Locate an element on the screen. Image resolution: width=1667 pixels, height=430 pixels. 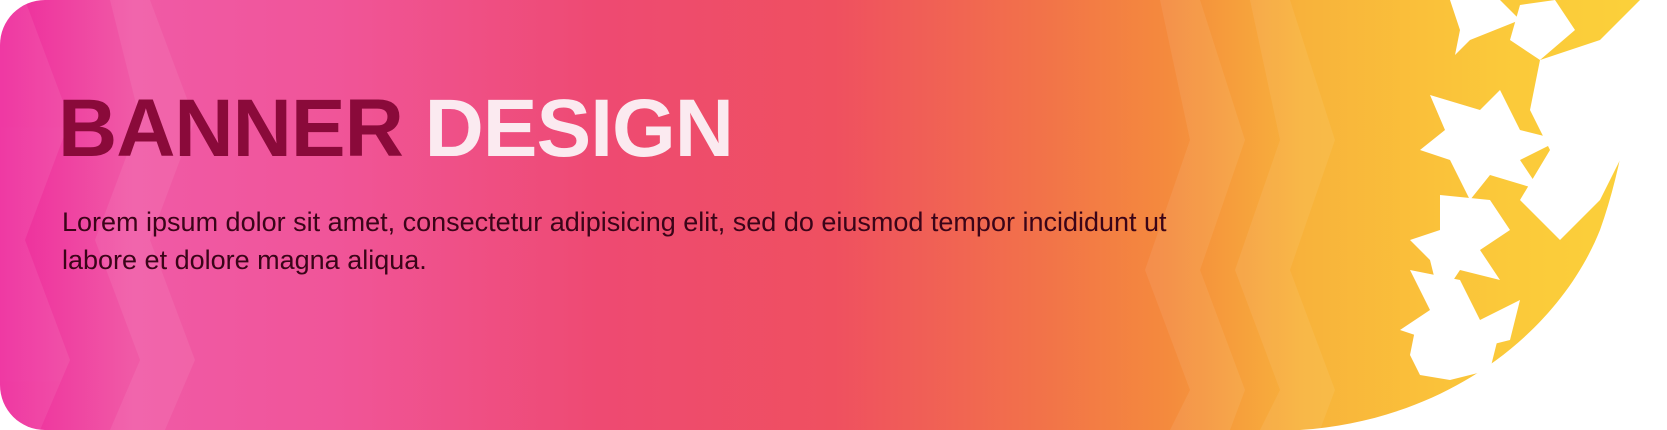
banner-title: BANNER DESIGN is located at coordinates (396, 129).